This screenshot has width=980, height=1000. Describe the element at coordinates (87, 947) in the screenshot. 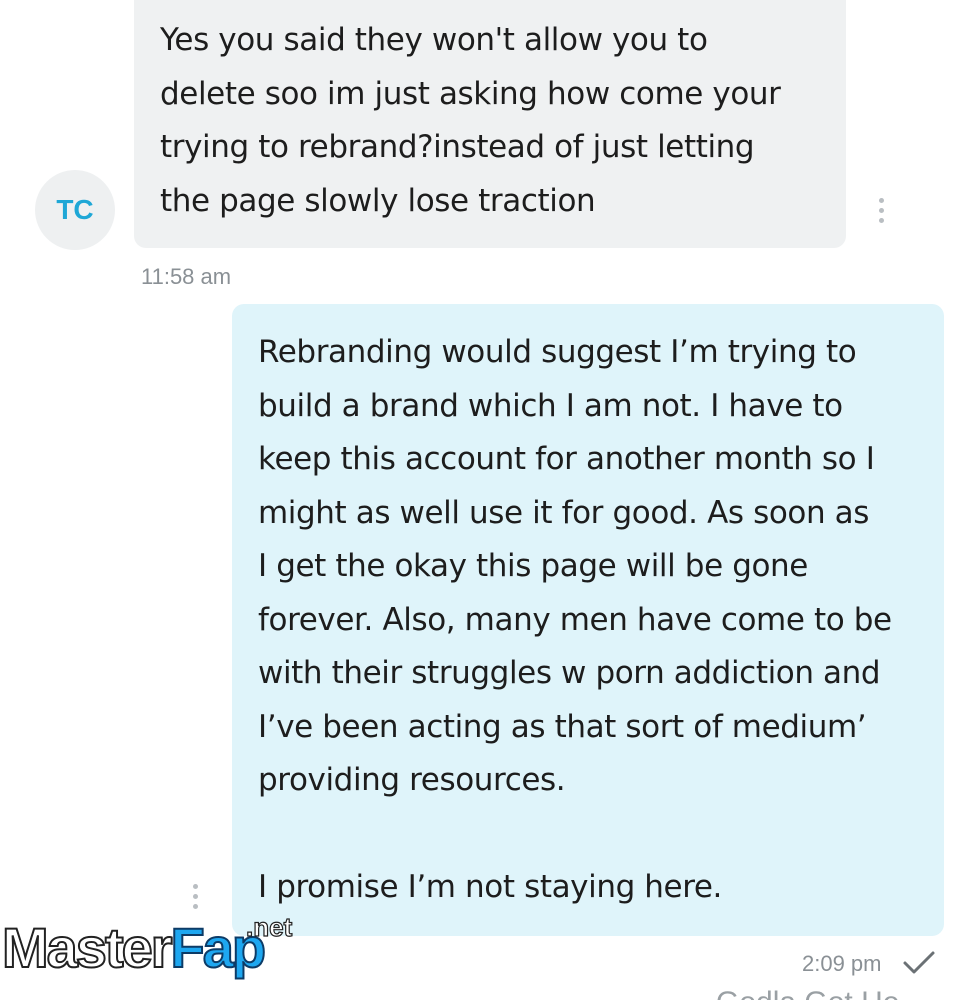

I see `watermark-part-master: Master` at that location.